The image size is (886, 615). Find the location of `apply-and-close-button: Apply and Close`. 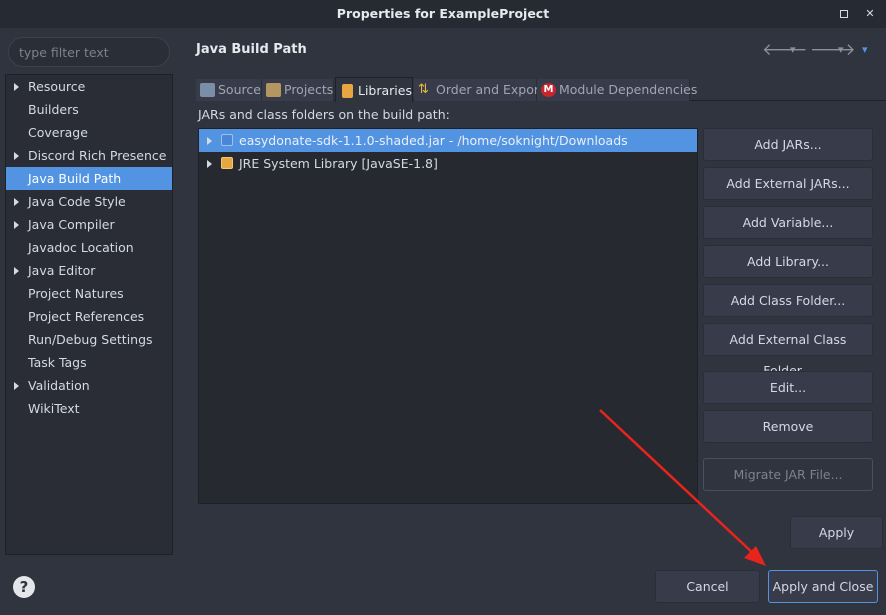

apply-and-close-button: Apply and Close is located at coordinates (823, 586).